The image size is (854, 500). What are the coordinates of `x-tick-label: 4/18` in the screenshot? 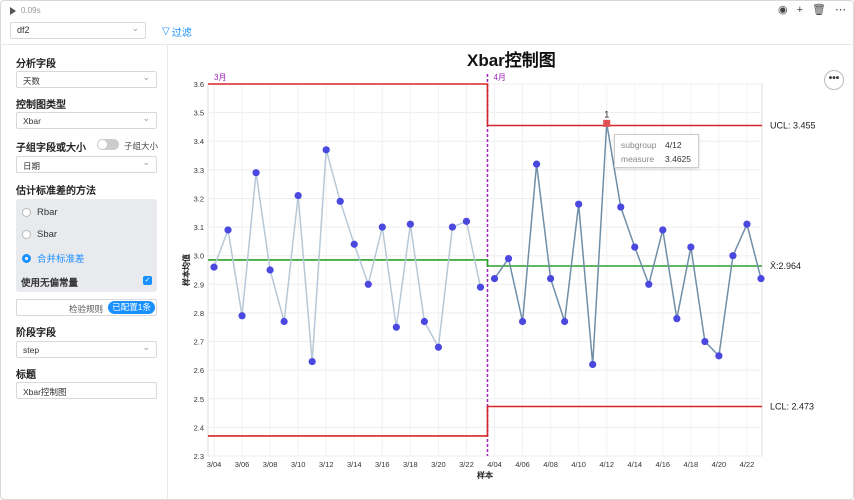 It's located at (691, 464).